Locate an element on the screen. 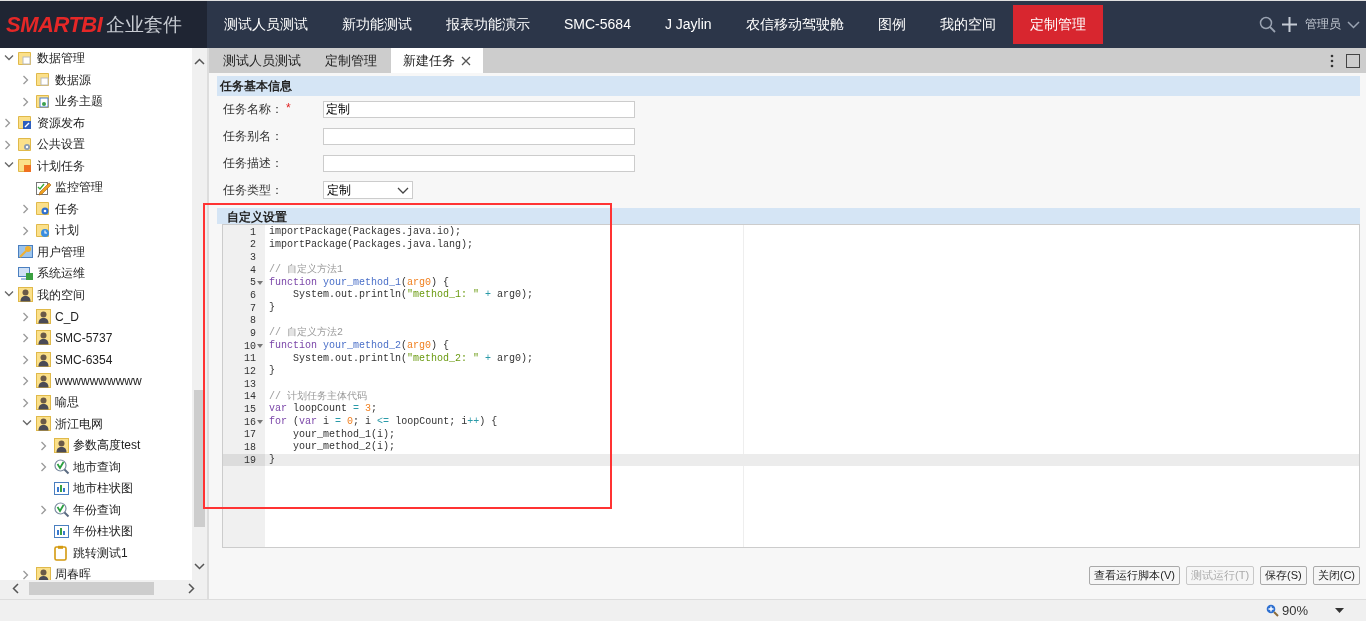 Image resolution: width=1366 pixels, height=621 pixels. tree-item: 地市柱状图 is located at coordinates (96, 489).